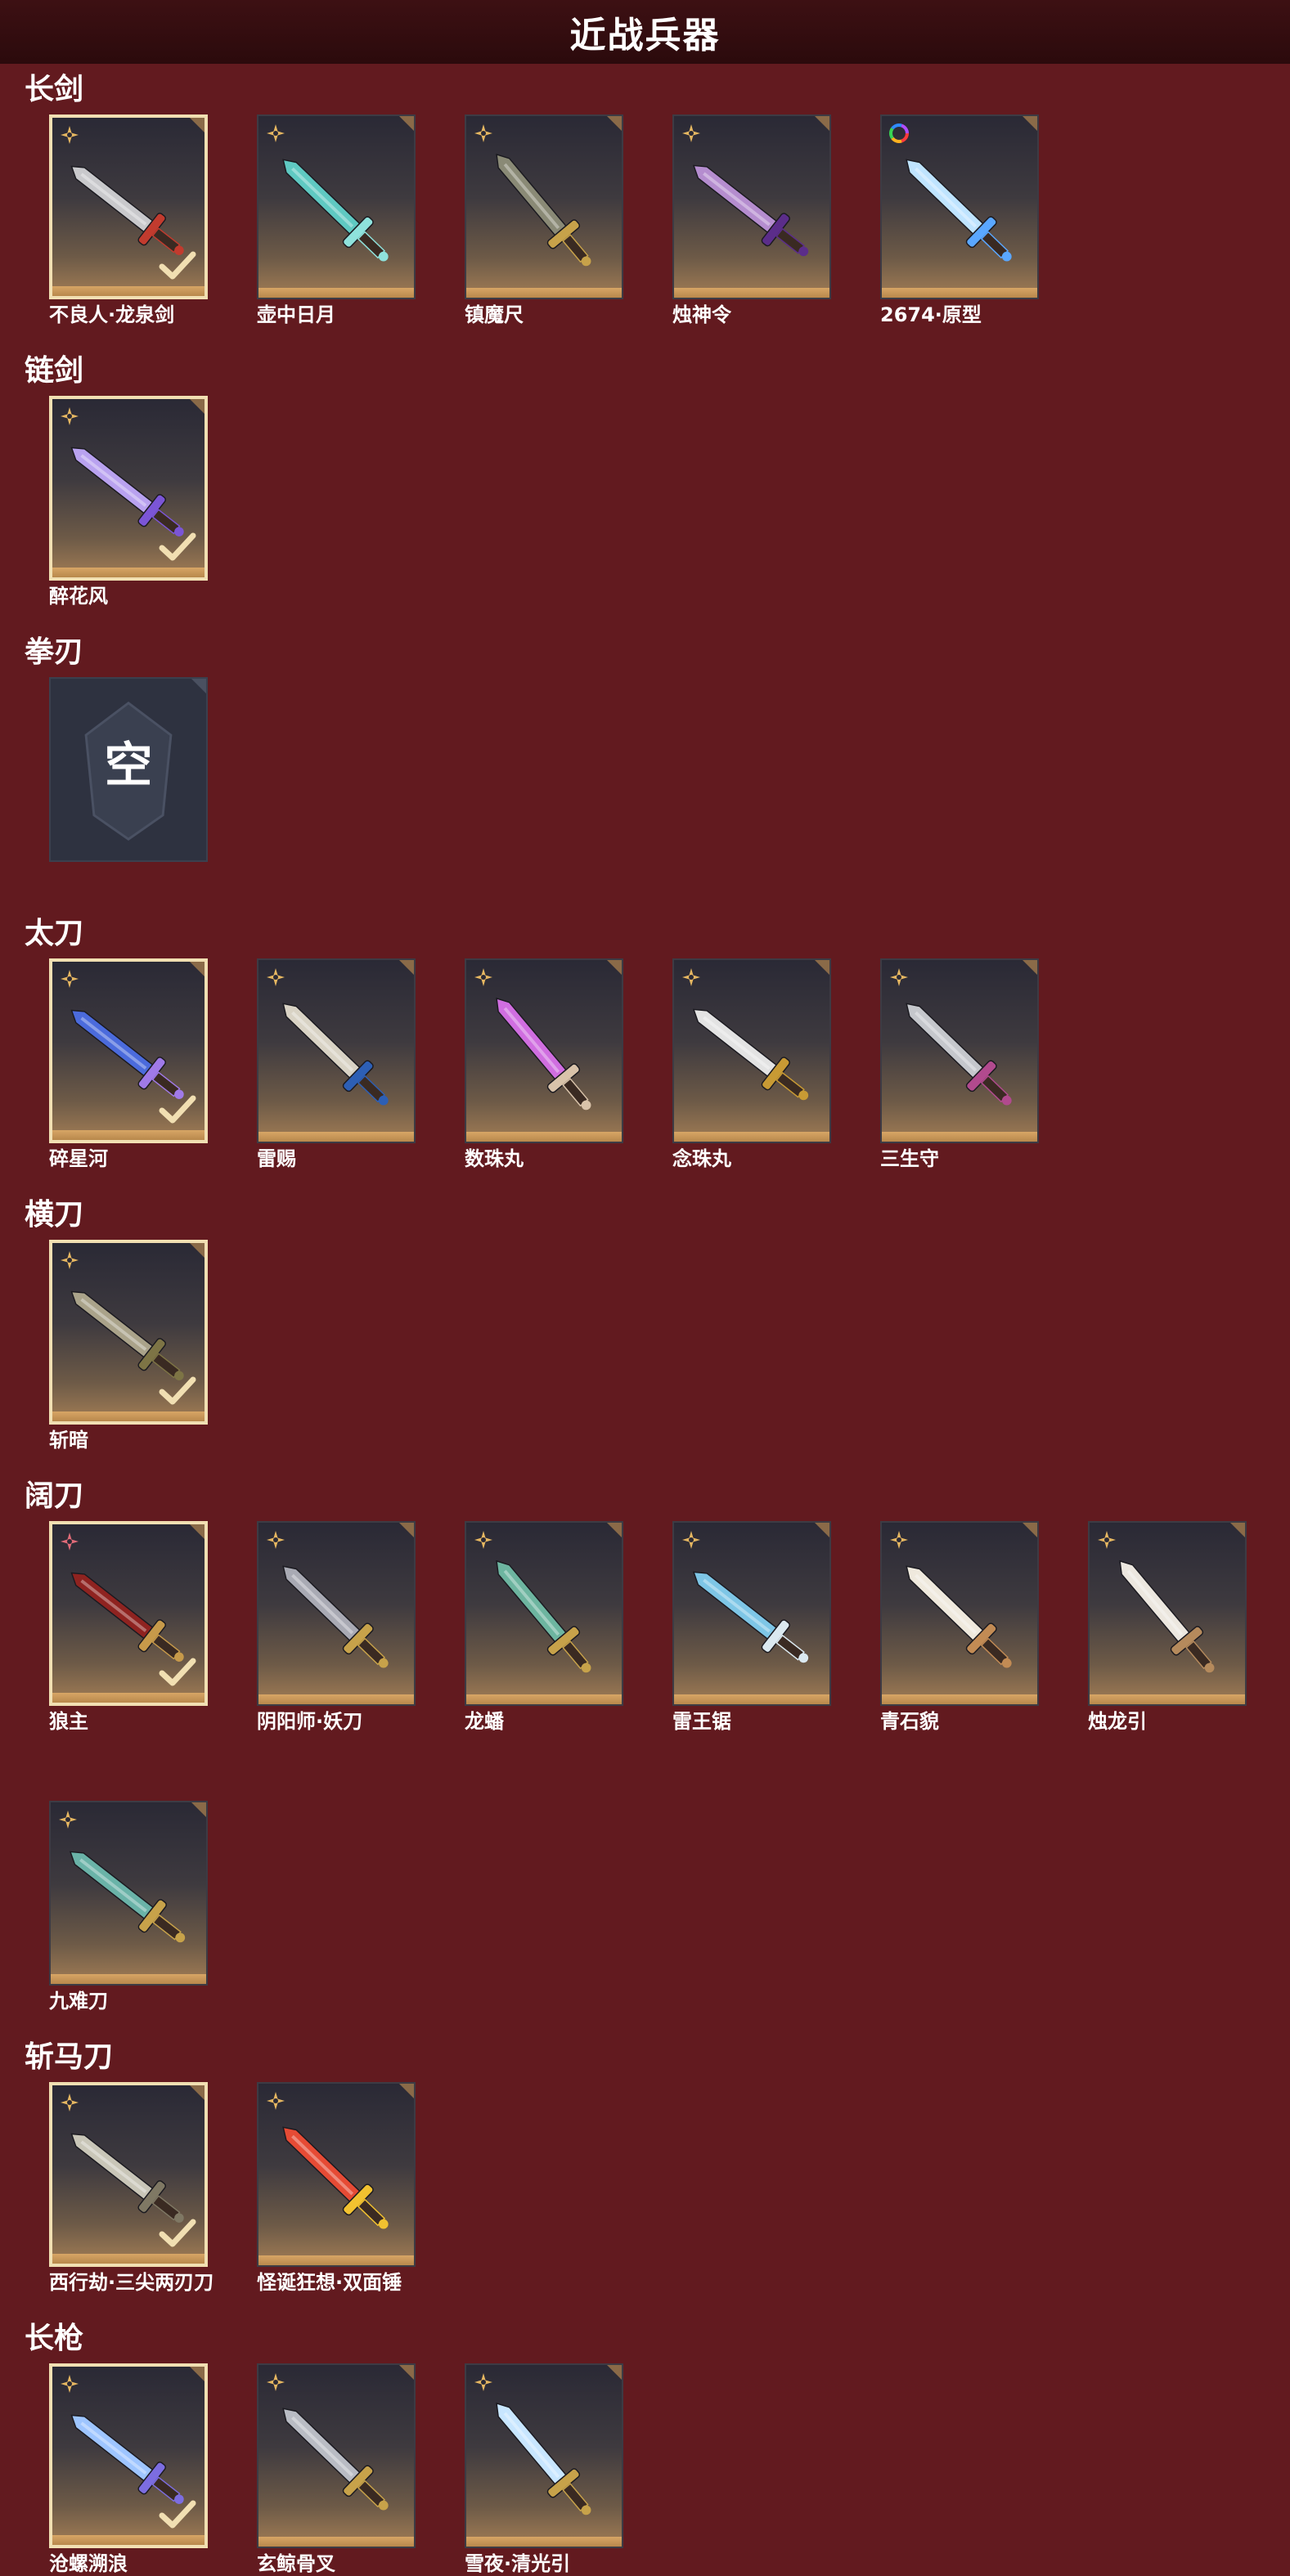 The image size is (1290, 2576). Describe the element at coordinates (78, 1159) in the screenshot. I see `weapon-name-label: 碎星河` at that location.